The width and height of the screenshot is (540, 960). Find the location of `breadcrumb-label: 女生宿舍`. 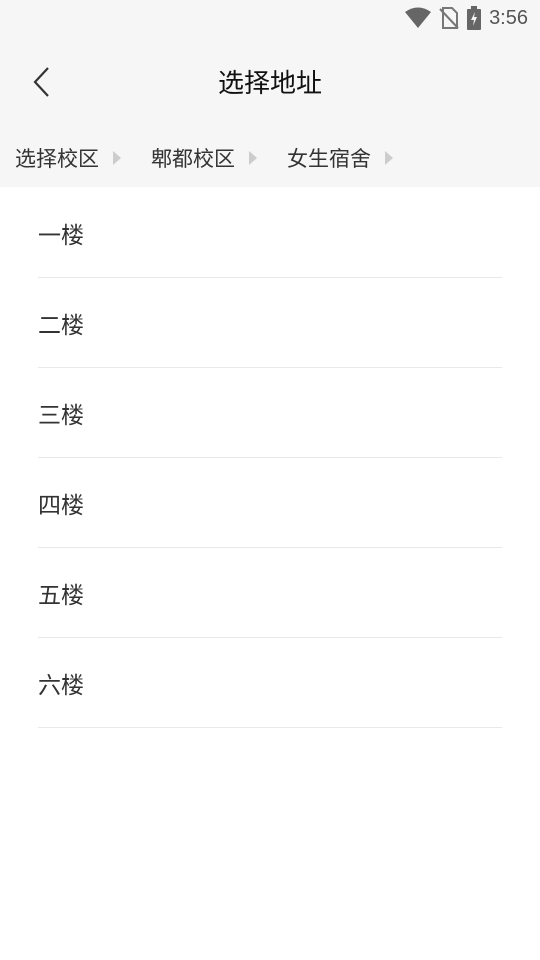

breadcrumb-label: 女生宿舍 is located at coordinates (329, 158).